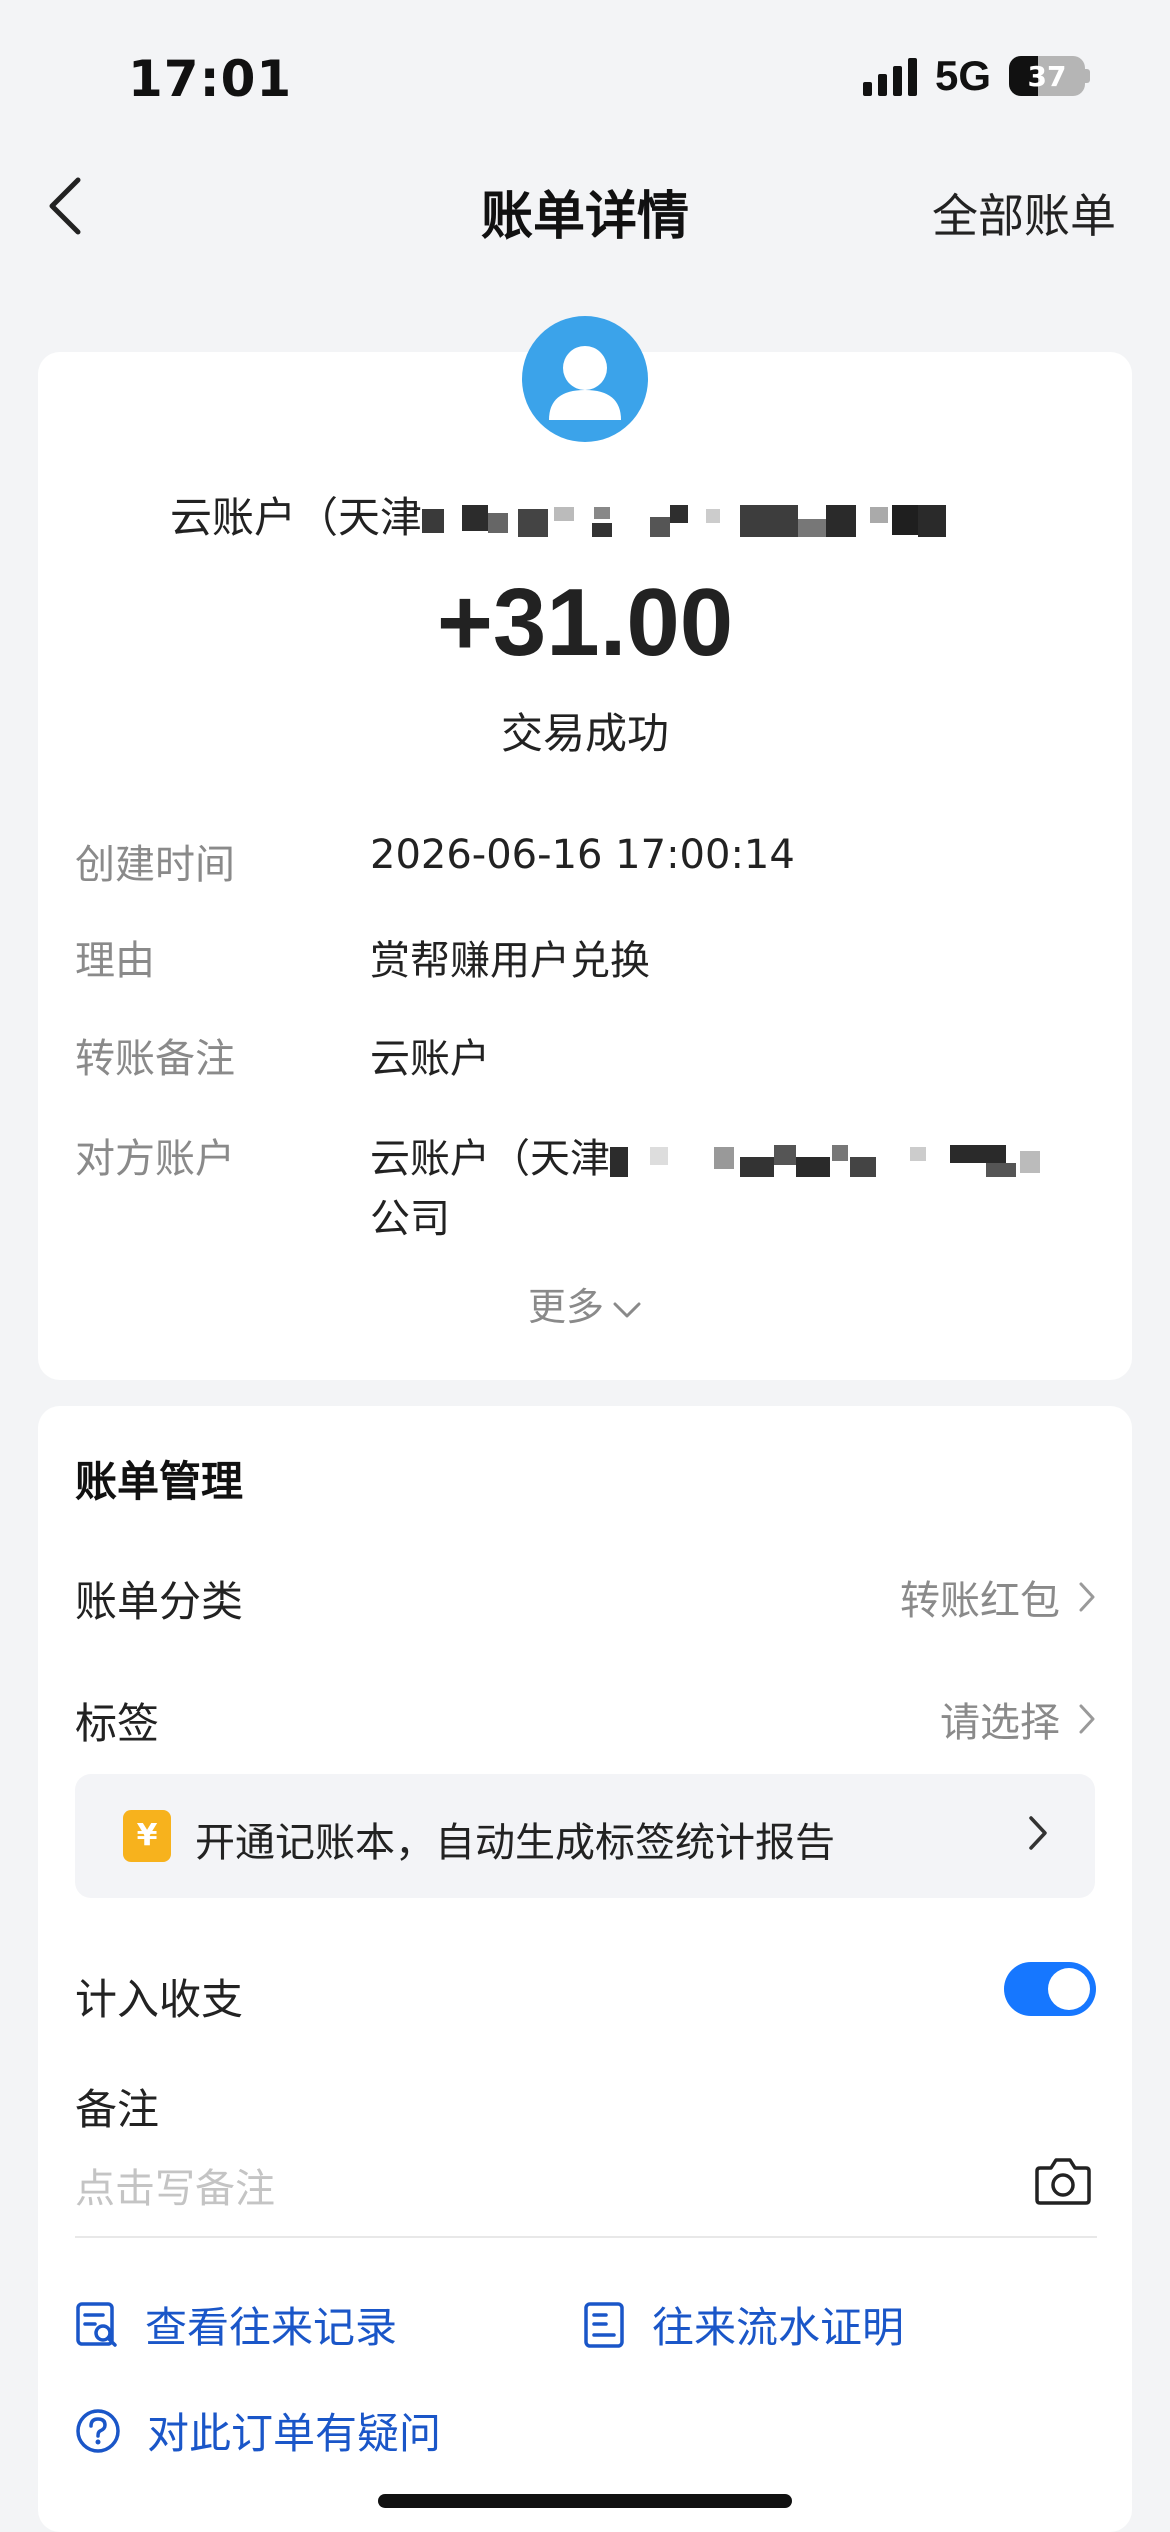 The width and height of the screenshot is (1170, 2532). I want to click on tag-selector: 请选择, so click(1018, 1719).